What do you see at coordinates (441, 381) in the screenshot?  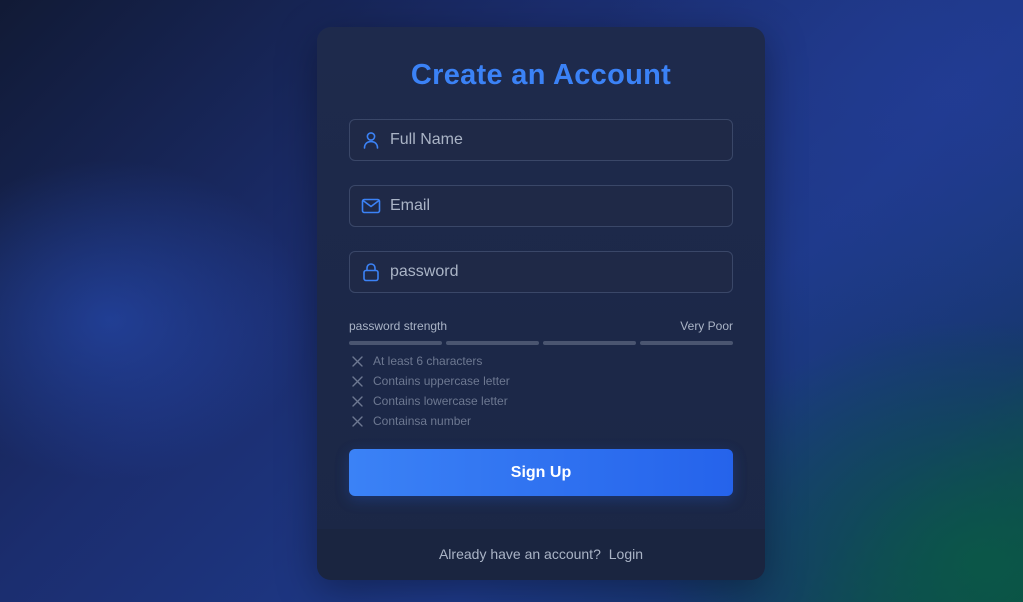 I see `requirement-text: Contains uppercase letter` at bounding box center [441, 381].